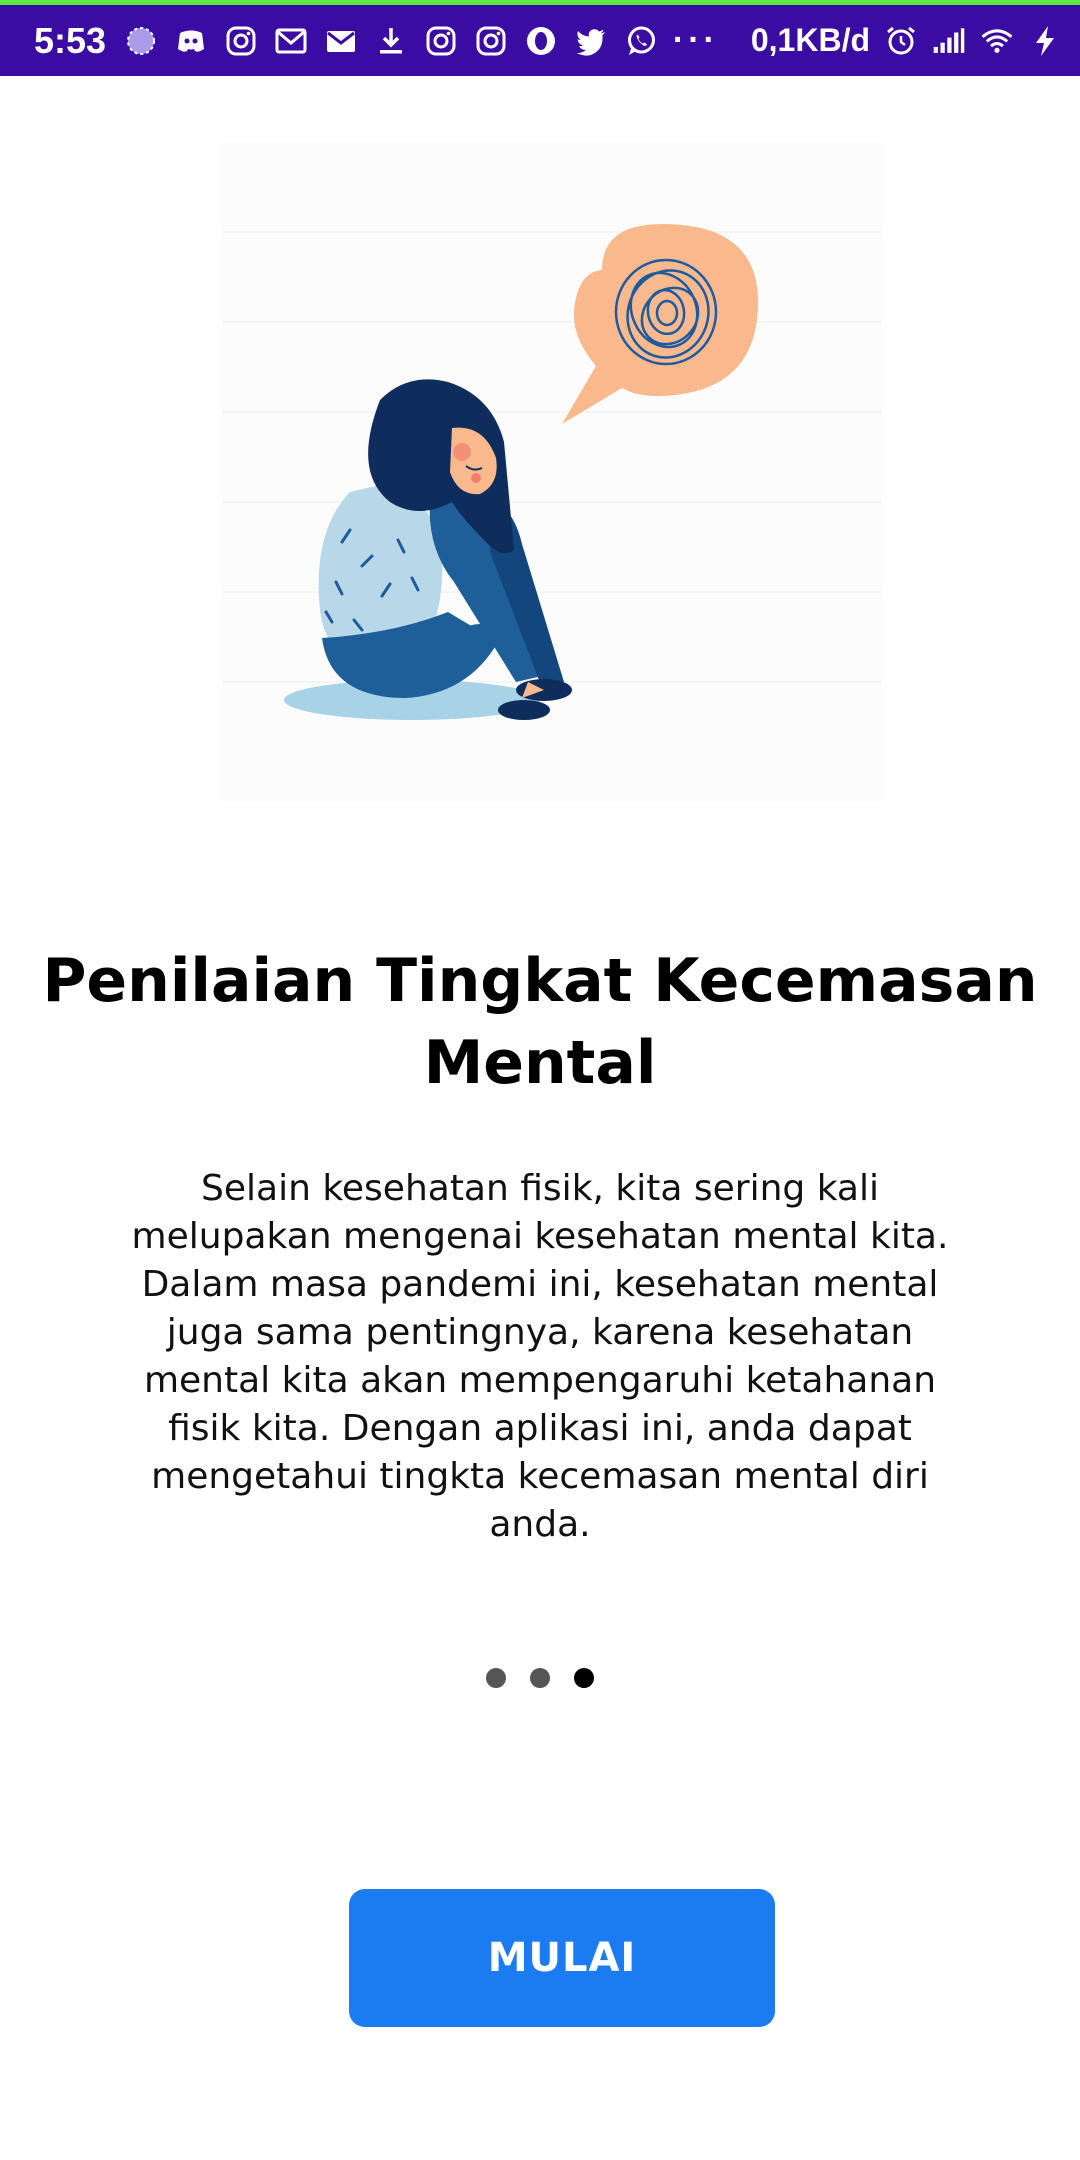  What do you see at coordinates (1045, 41) in the screenshot?
I see `charging-icon` at bounding box center [1045, 41].